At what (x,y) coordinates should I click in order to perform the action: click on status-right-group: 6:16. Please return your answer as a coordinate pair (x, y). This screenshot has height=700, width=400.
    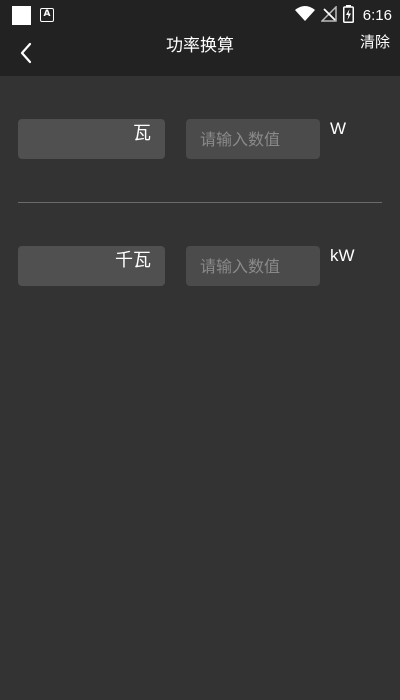
    Looking at the image, I should click on (343, 15).